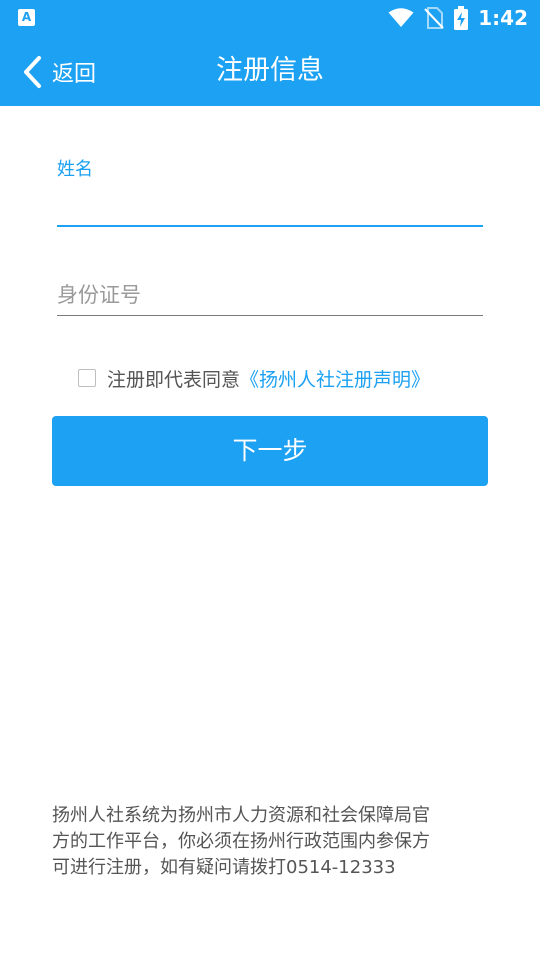  What do you see at coordinates (401, 17) in the screenshot?
I see `wifi-icon` at bounding box center [401, 17].